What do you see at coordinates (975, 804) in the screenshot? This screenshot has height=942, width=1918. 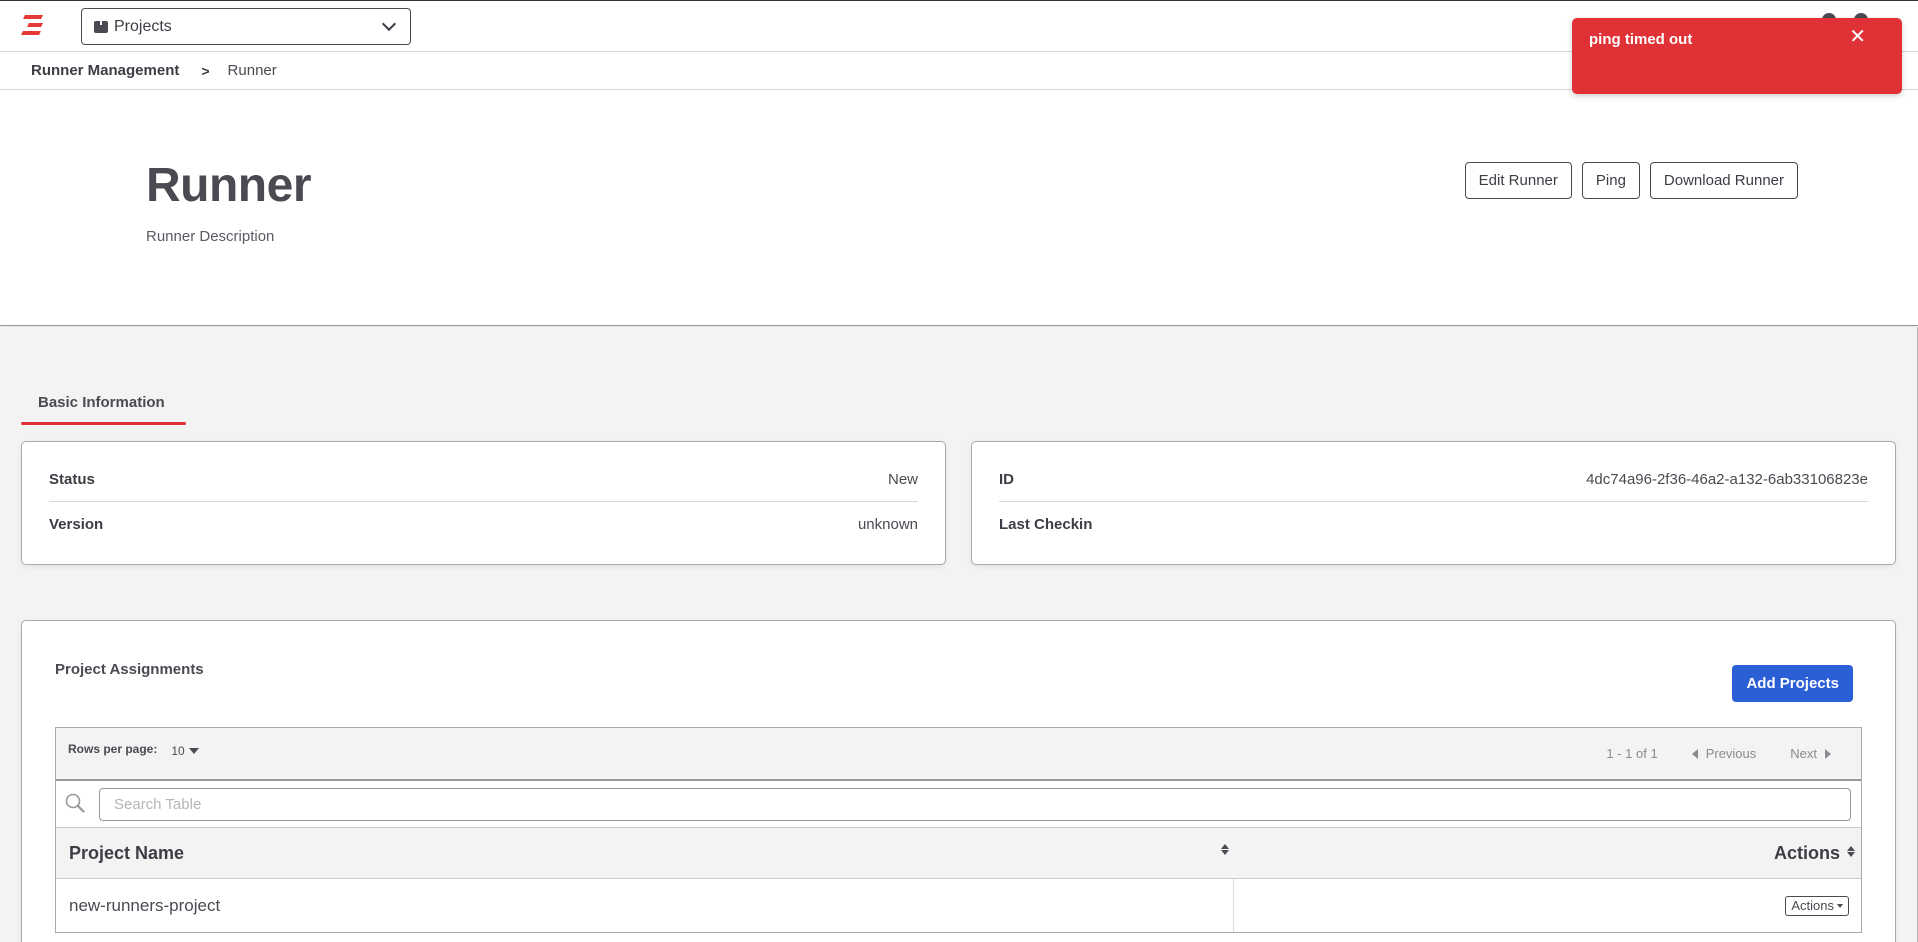 I see `search-table-input` at bounding box center [975, 804].